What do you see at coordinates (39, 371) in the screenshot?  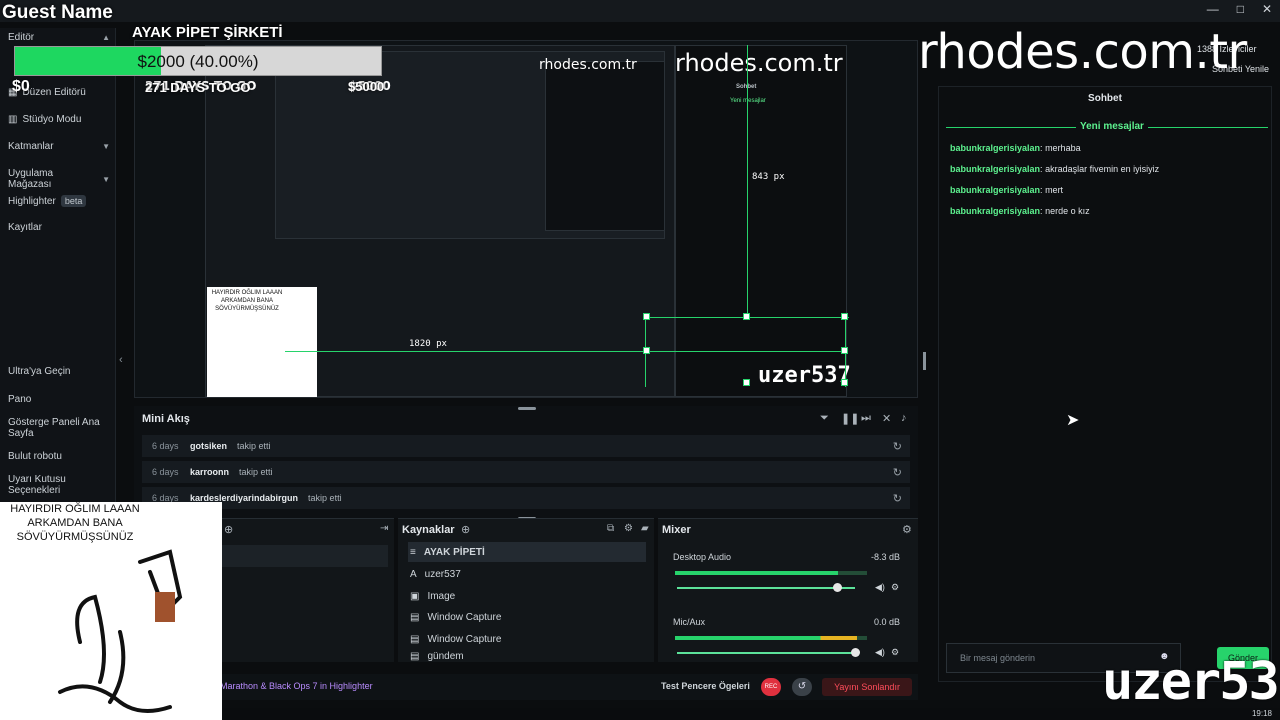 I see `sidebar-item-label: Ultra'ya Geçin` at bounding box center [39, 371].